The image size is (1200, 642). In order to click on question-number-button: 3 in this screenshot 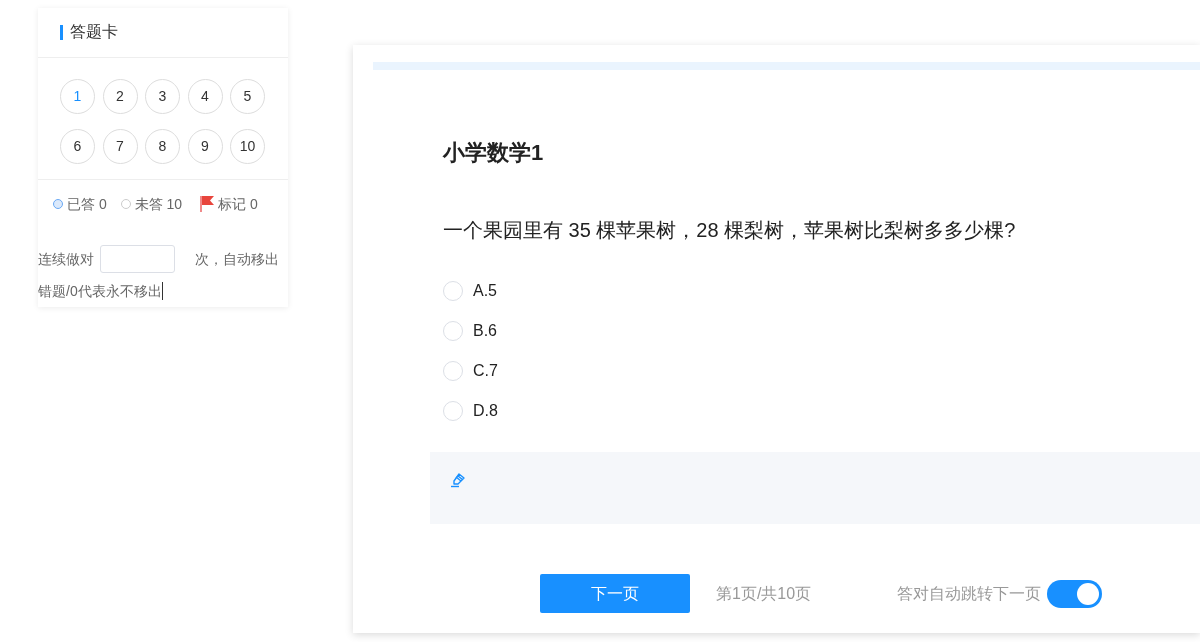, I will do `click(162, 96)`.